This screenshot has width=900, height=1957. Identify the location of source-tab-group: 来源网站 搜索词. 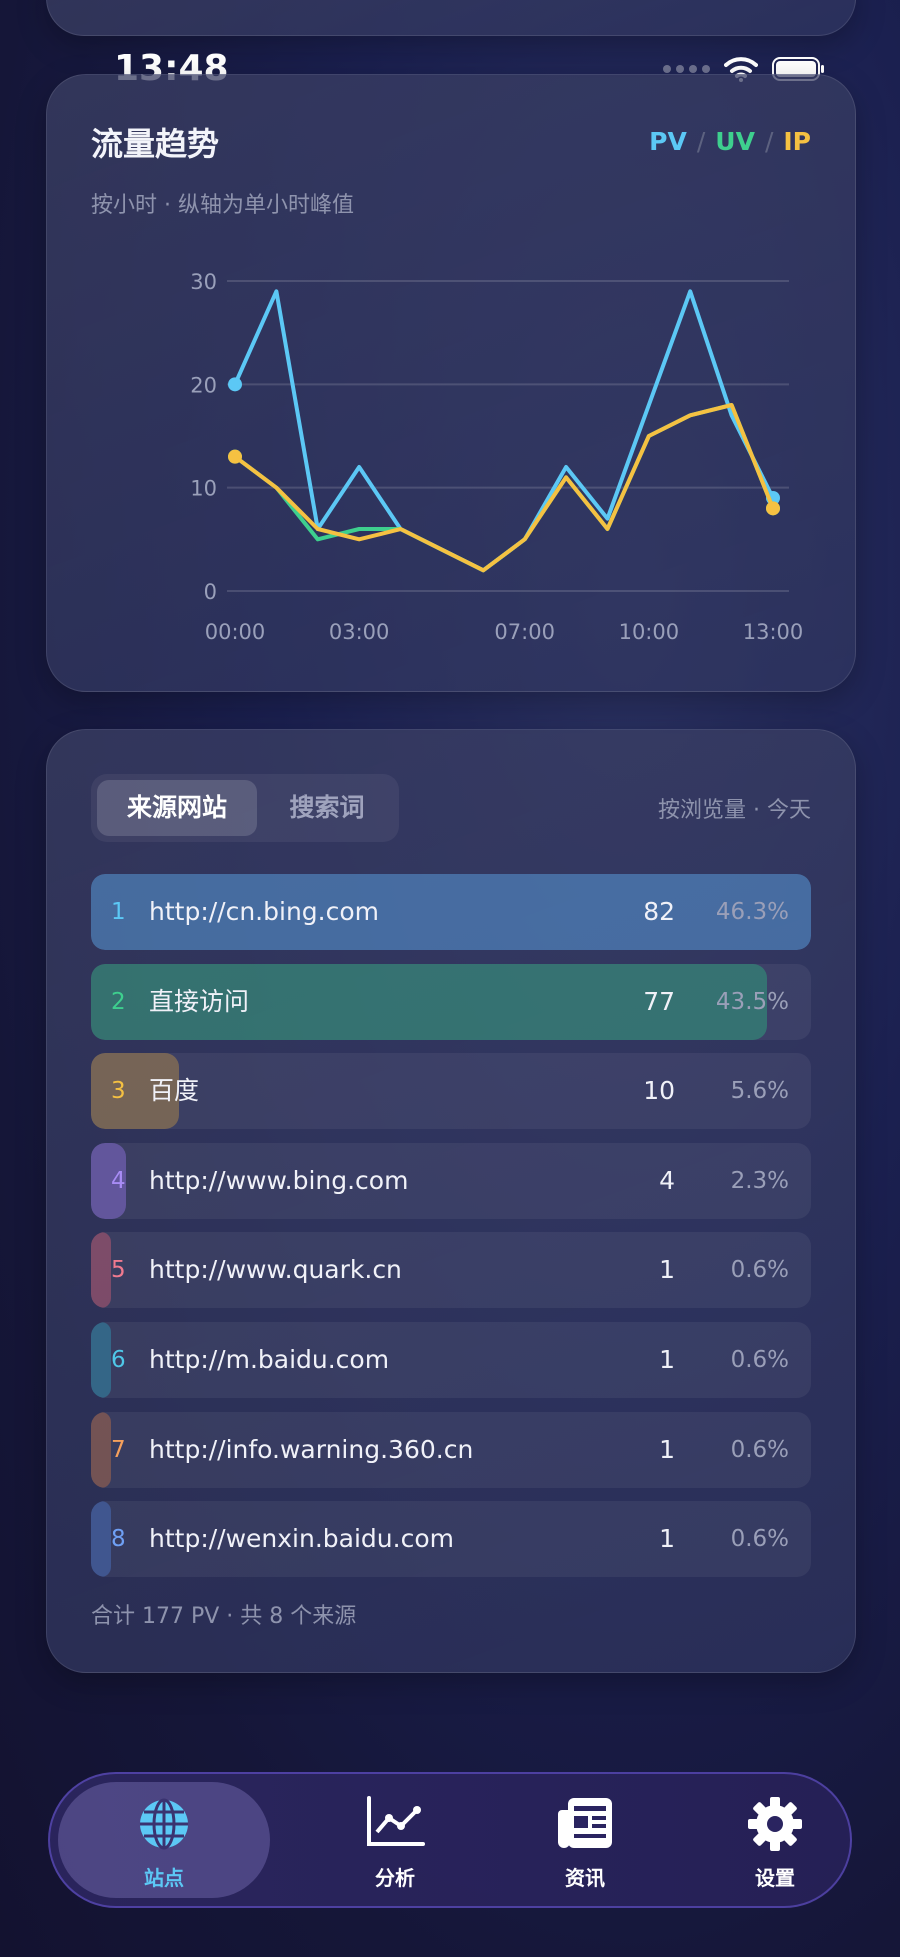
(245, 808).